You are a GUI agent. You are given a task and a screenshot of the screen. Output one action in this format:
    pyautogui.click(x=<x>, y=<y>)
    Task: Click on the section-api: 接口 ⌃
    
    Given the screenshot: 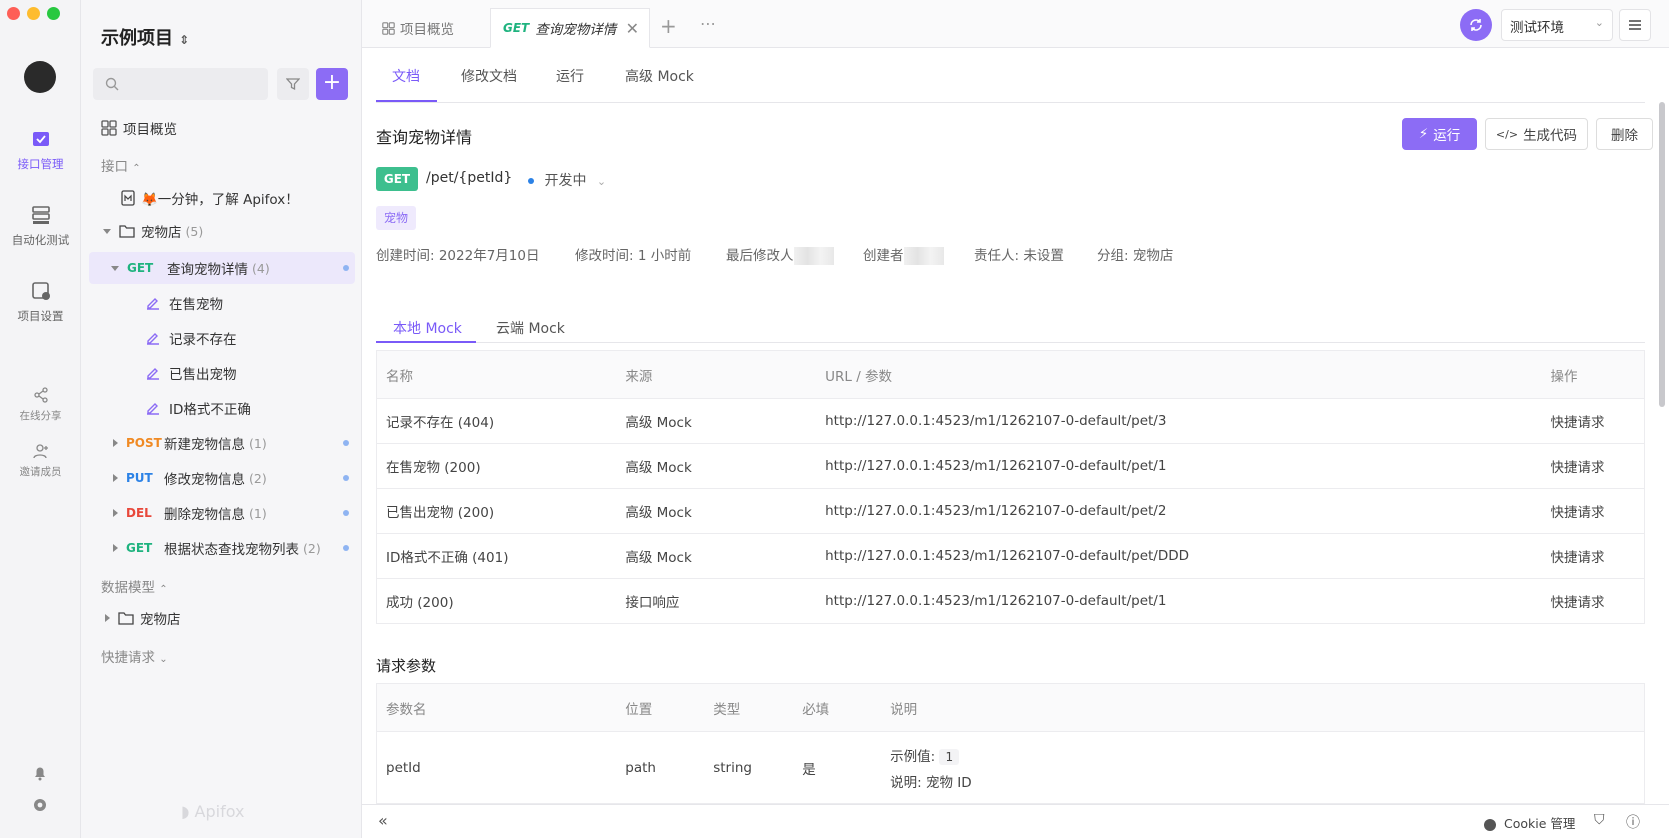 What is the action you would take?
    pyautogui.click(x=121, y=165)
    